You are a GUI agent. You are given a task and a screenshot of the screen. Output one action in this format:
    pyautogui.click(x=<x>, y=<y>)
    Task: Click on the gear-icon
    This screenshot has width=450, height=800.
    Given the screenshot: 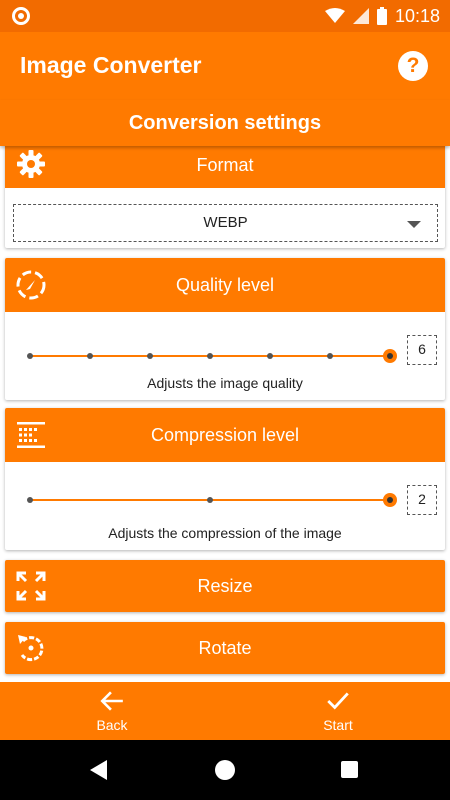 What is the action you would take?
    pyautogui.click(x=31, y=164)
    